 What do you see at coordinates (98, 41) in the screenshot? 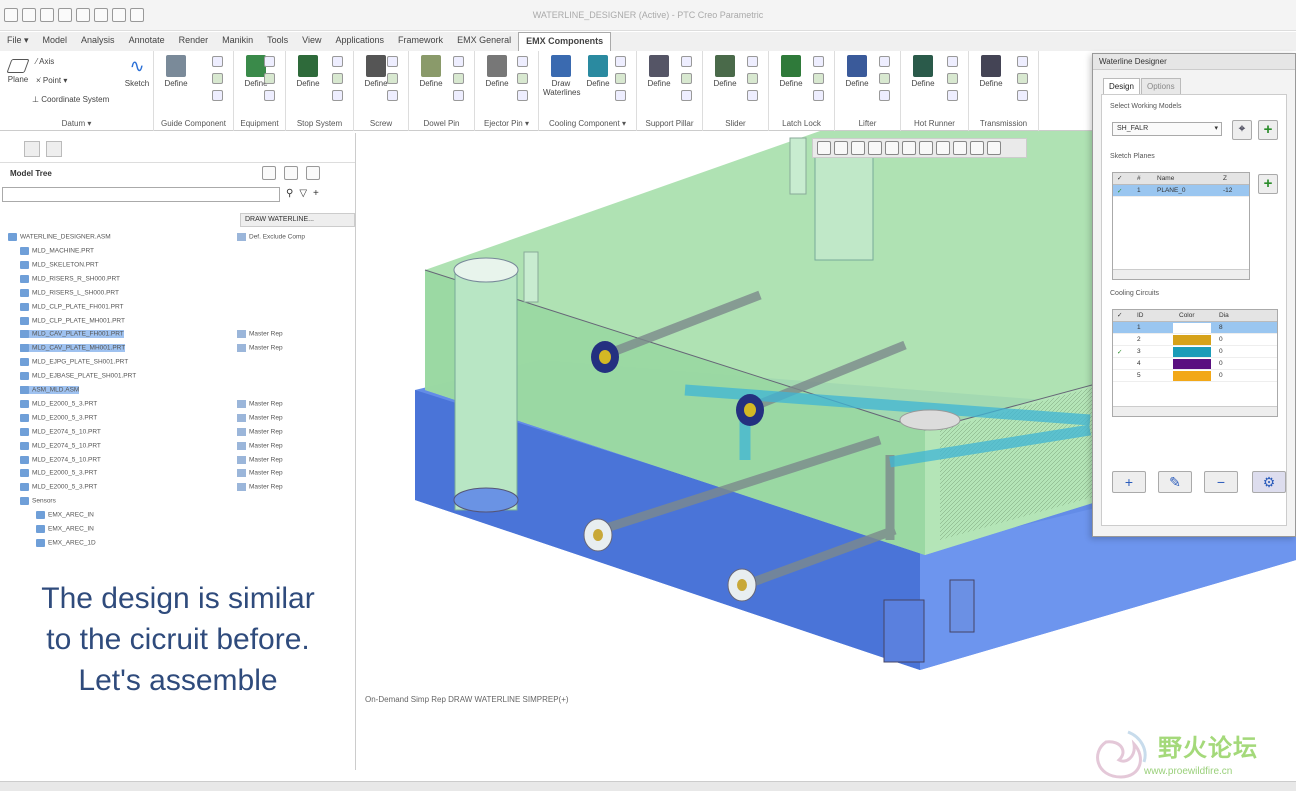
I see `tab-analysis: Analysis` at bounding box center [98, 41].